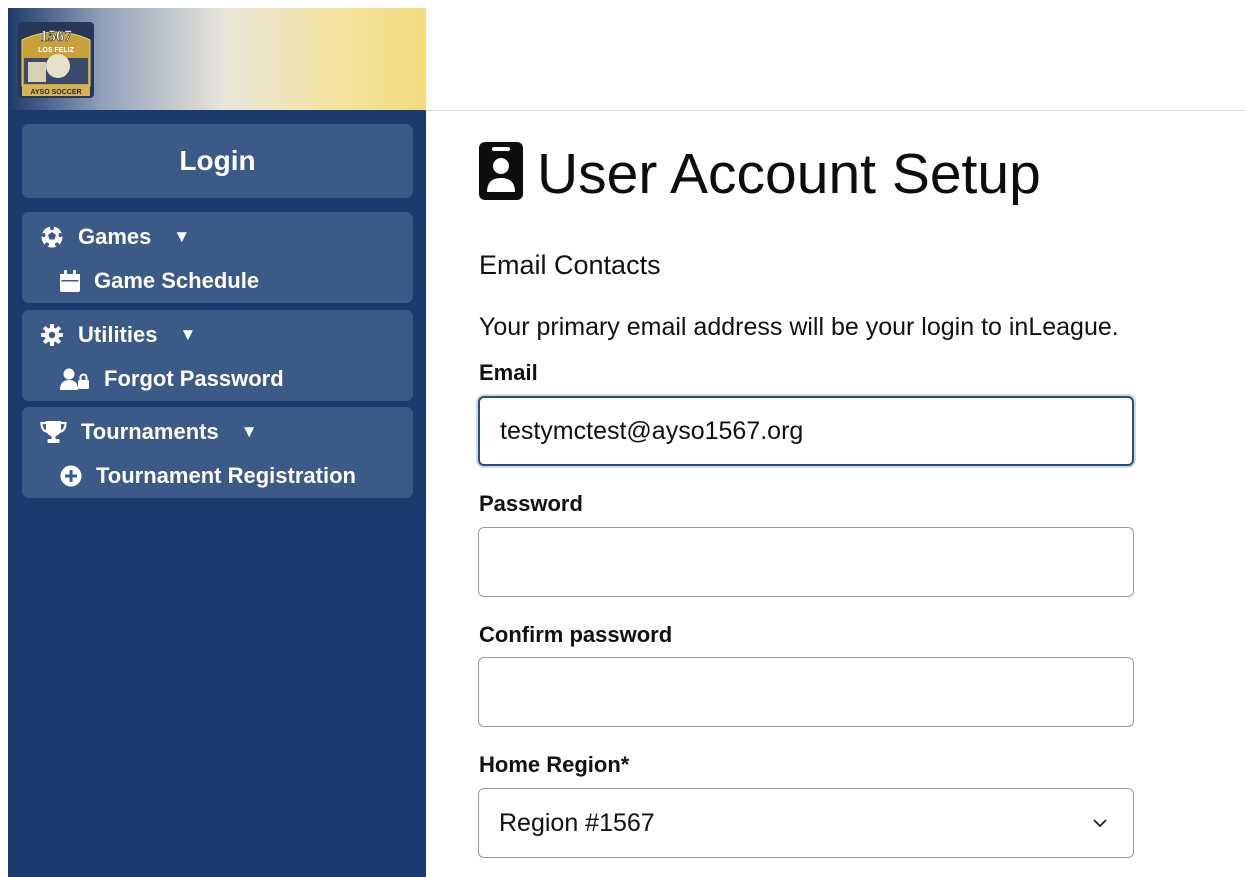 Image resolution: width=1245 pixels, height=877 pixels. What do you see at coordinates (554, 764) in the screenshot?
I see `home-region-label: Home Region*` at bounding box center [554, 764].